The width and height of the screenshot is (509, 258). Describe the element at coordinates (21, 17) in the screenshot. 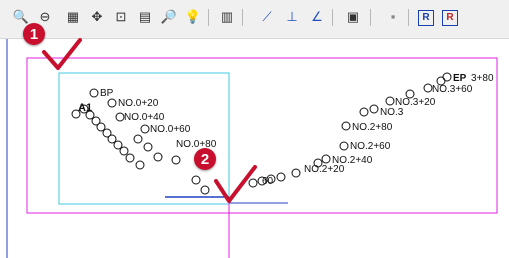

I see `zoom-icon: 🔍` at that location.